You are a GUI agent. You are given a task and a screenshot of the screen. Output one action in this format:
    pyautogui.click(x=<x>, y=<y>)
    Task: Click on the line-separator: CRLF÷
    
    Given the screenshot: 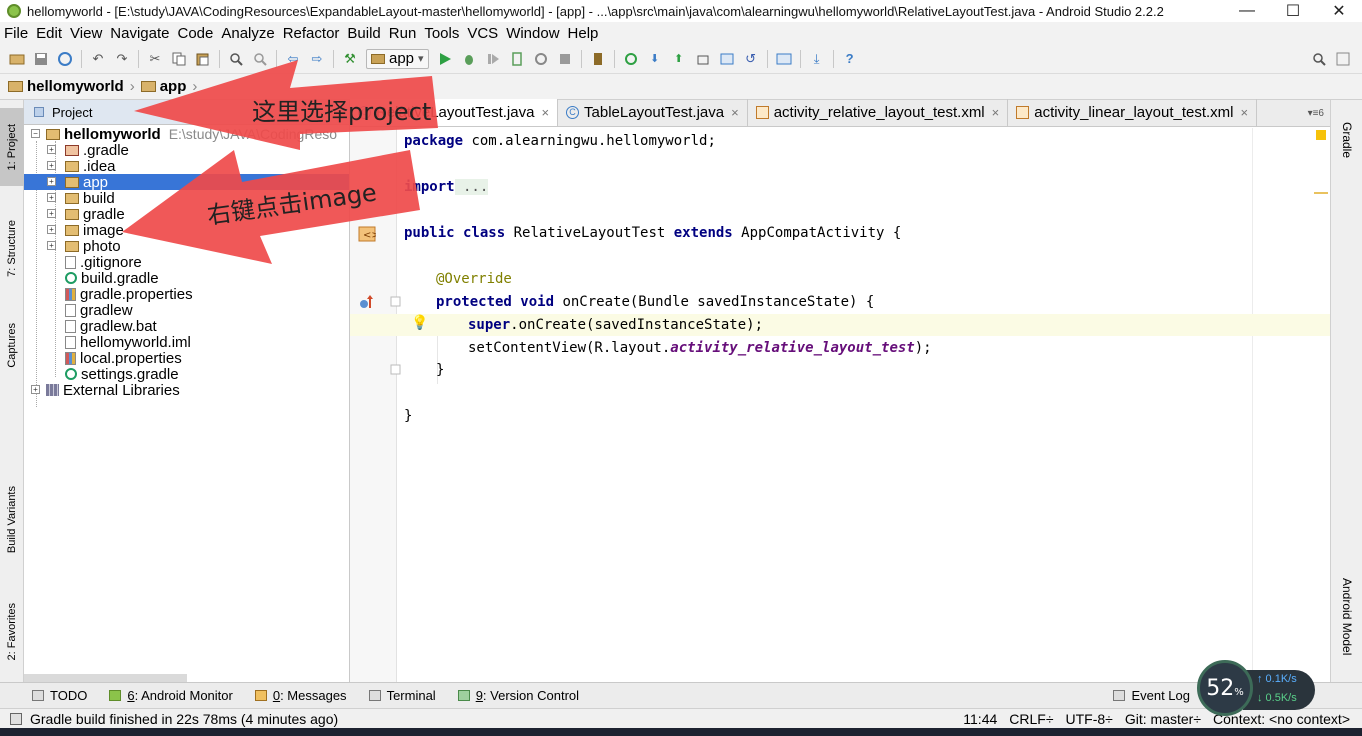 What is the action you would take?
    pyautogui.click(x=1031, y=719)
    